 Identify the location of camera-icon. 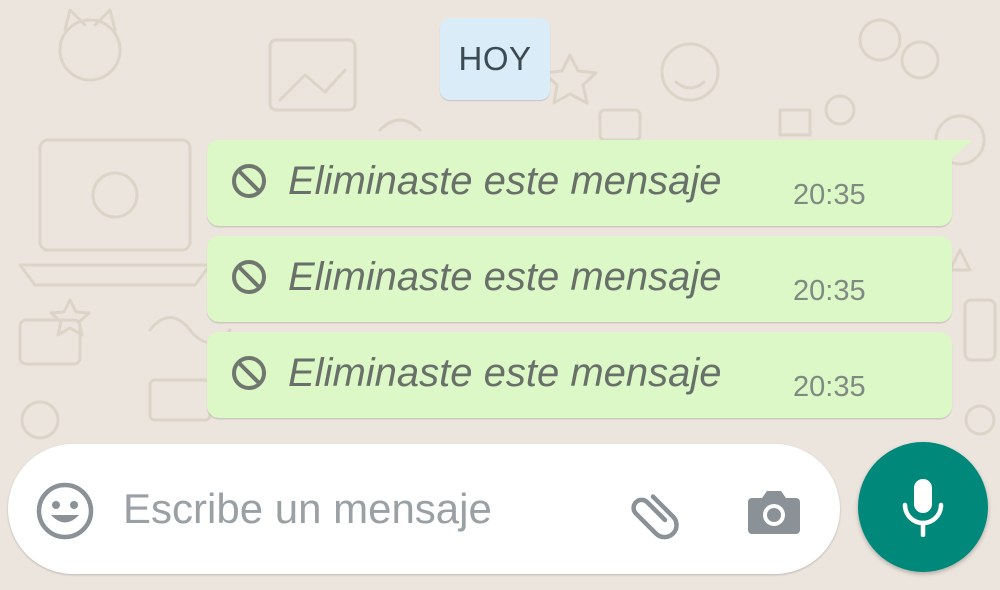
(774, 510).